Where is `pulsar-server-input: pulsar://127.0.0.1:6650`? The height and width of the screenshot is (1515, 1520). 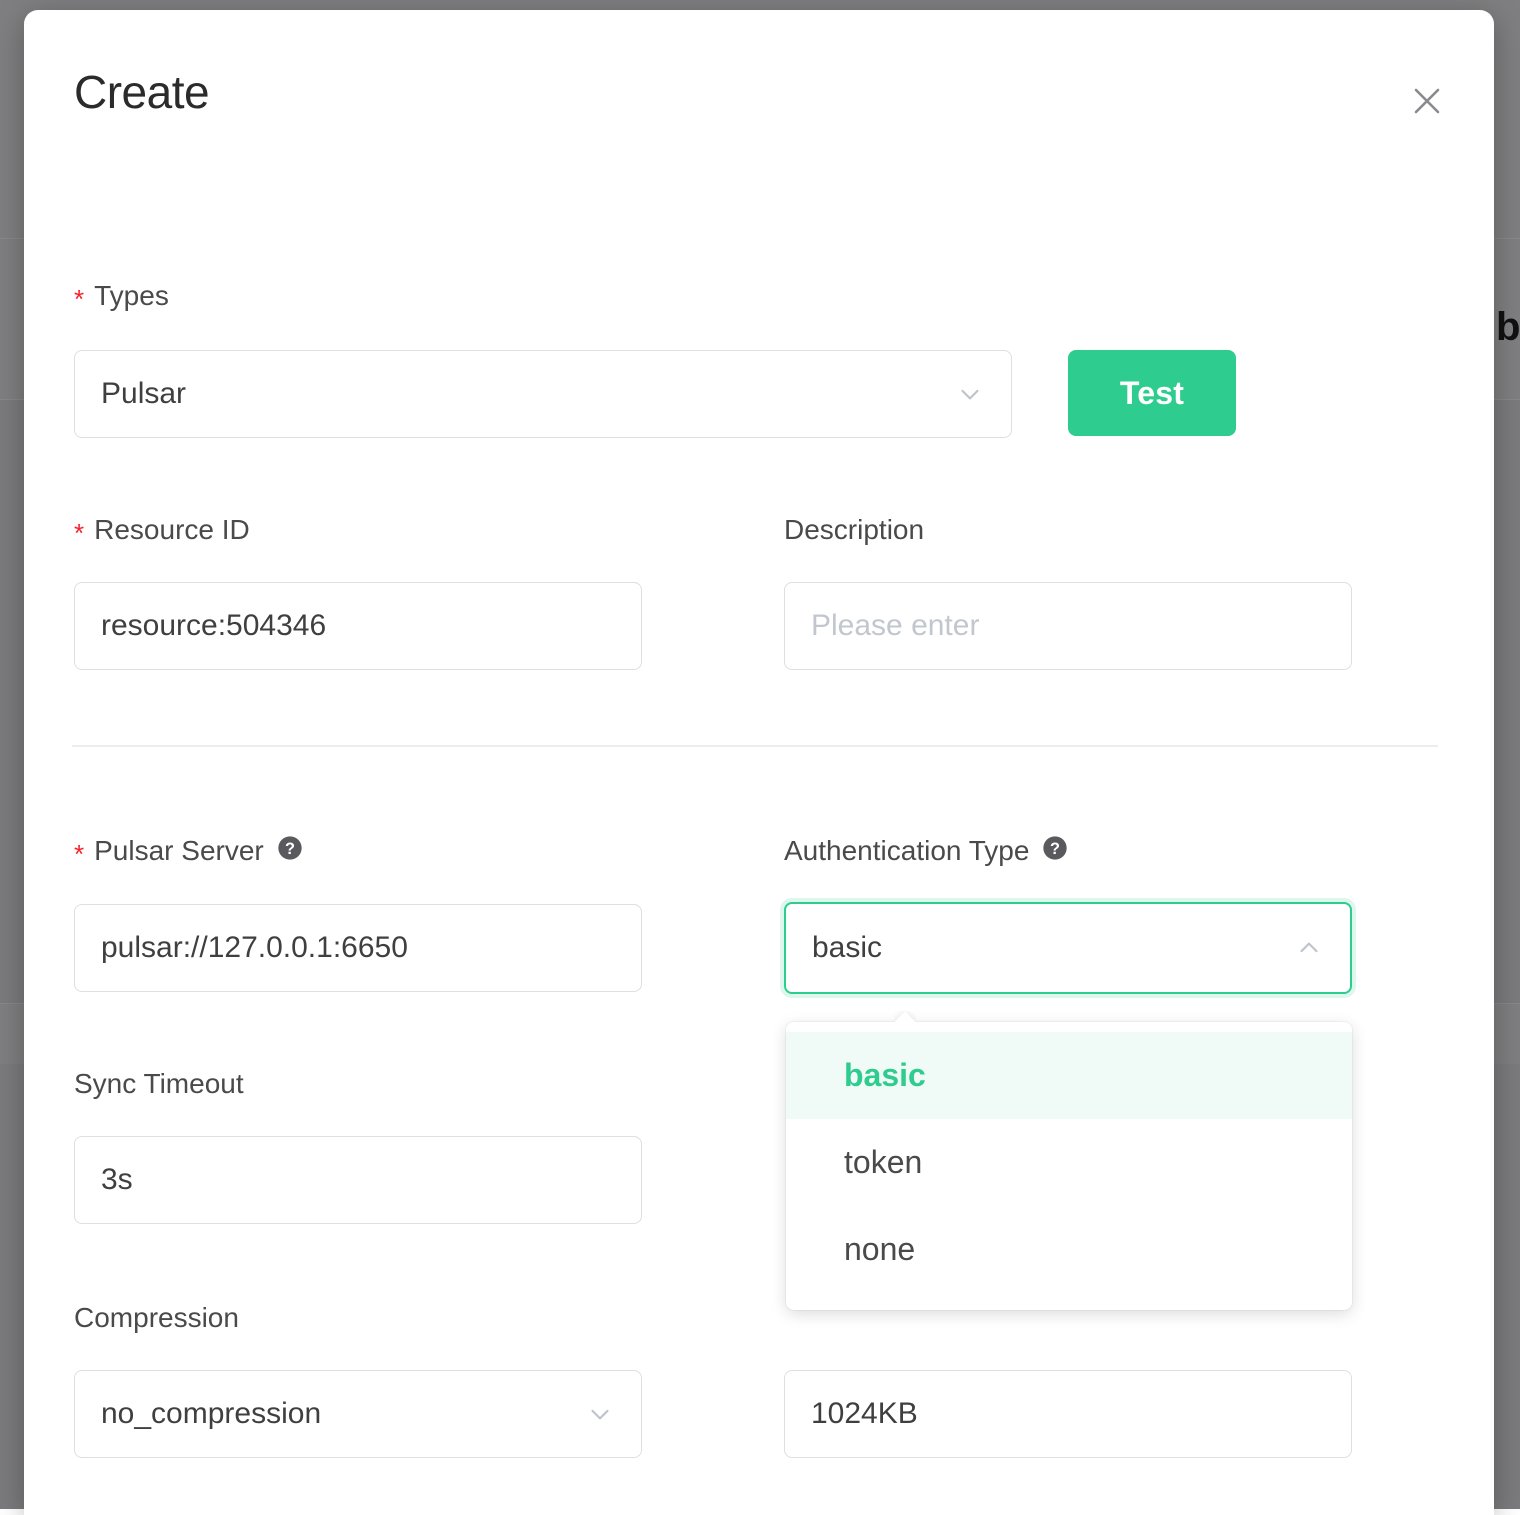
pulsar-server-input: pulsar://127.0.0.1:6650 is located at coordinates (358, 948).